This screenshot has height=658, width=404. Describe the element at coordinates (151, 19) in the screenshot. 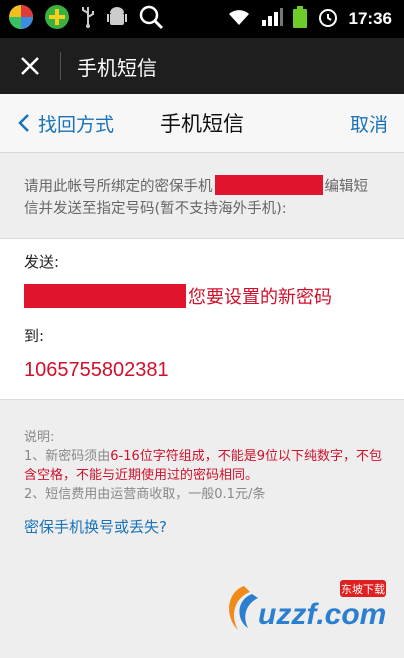

I see `search-icon` at that location.